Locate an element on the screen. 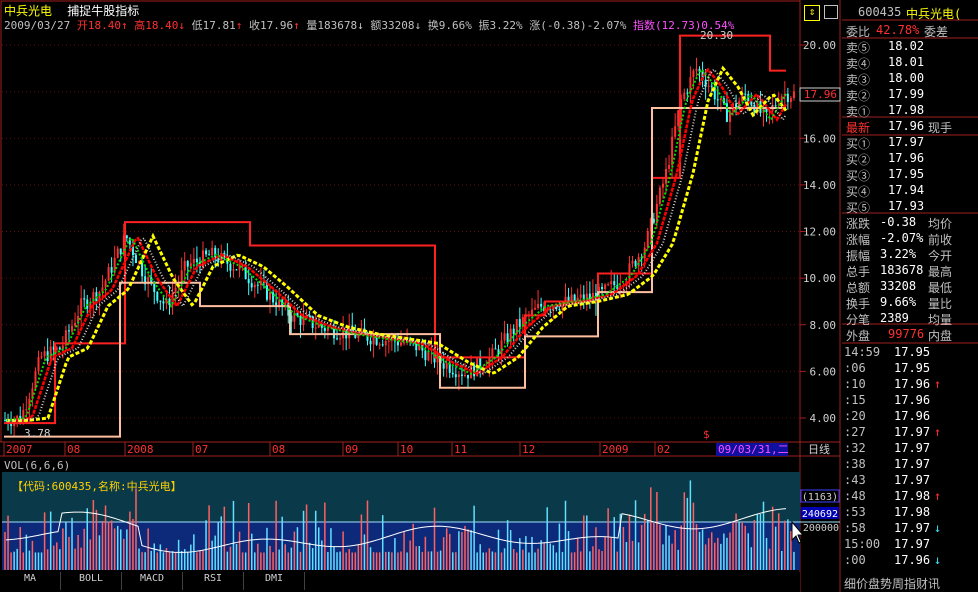 The image size is (978, 592). pin-icon: ⇕ is located at coordinates (812, 13).